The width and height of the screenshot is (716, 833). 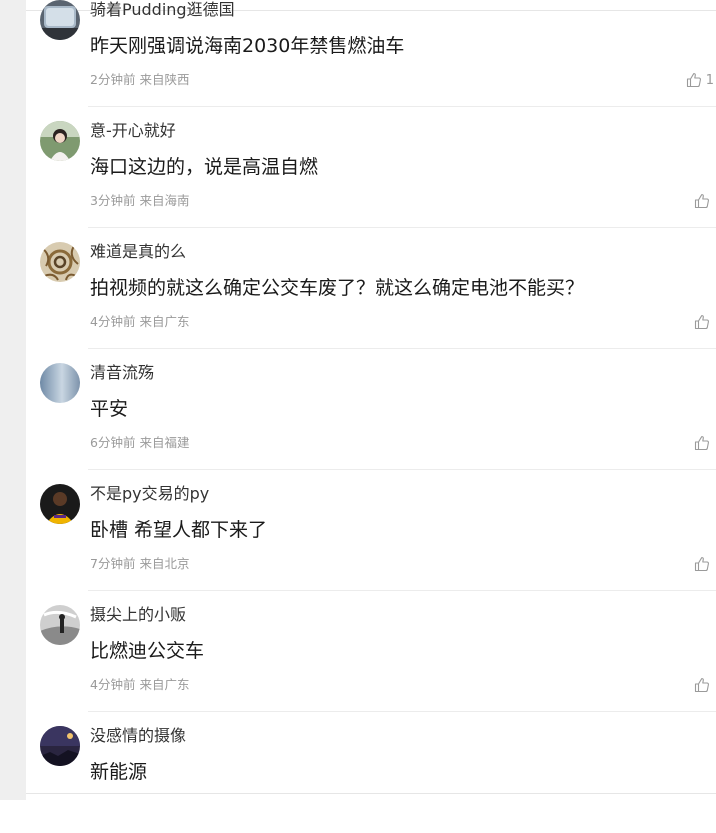 I want to click on comment-item: 摄尖上的小贩 比燃迪公交车 4分钟前 来自广东, so click(x=371, y=651).